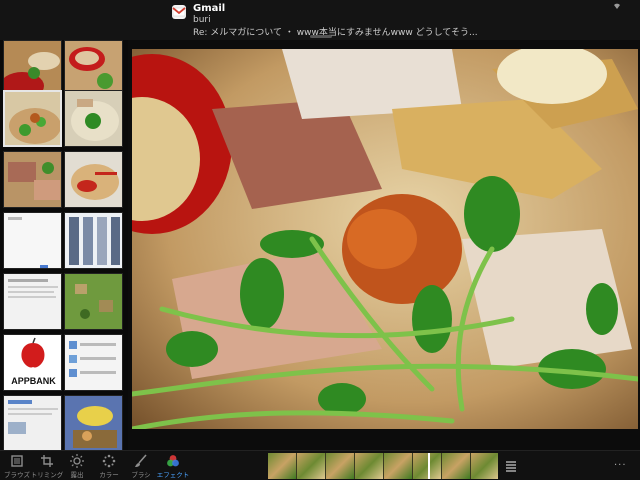 This screenshot has width=640, height=480. I want to click on brush-button: ブラシ, so click(141, 466).